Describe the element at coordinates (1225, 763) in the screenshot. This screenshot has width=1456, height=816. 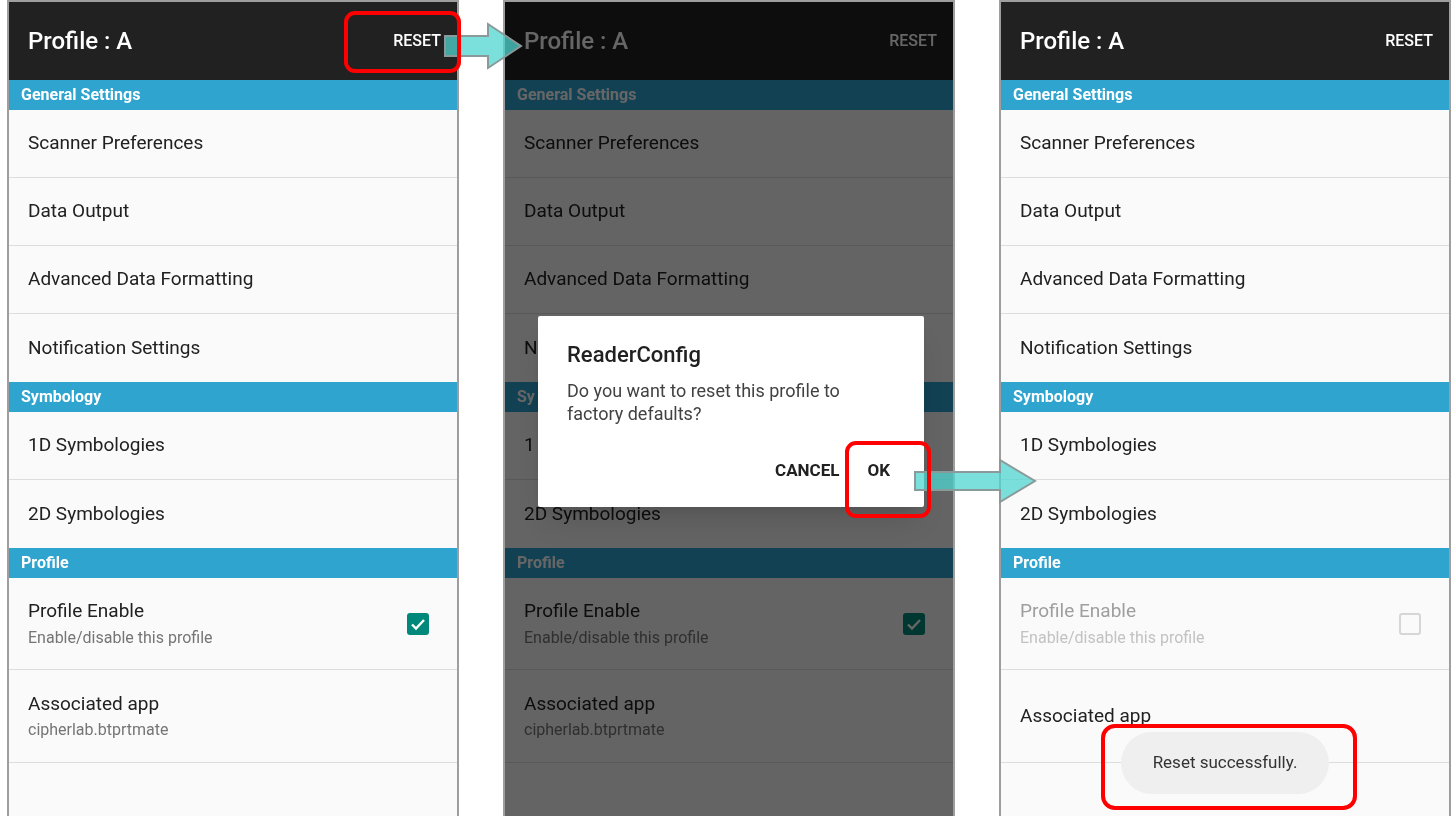
I see `toast: Reset successfully.` at that location.